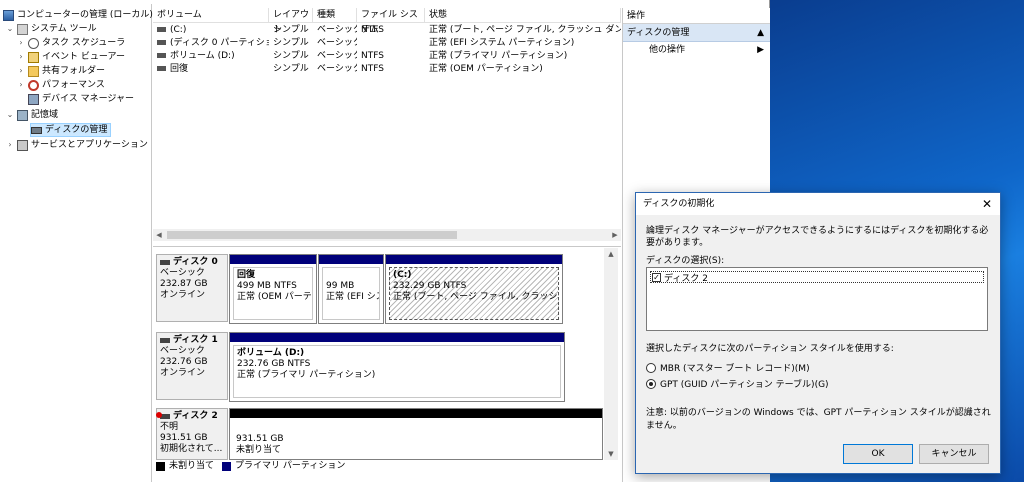 This screenshot has height=482, width=1024. Describe the element at coordinates (387, 69) in the screenshot. I see `table-row: 回復 シンプル ベーシック NTFS 正常 (OEM パーティション)` at that location.